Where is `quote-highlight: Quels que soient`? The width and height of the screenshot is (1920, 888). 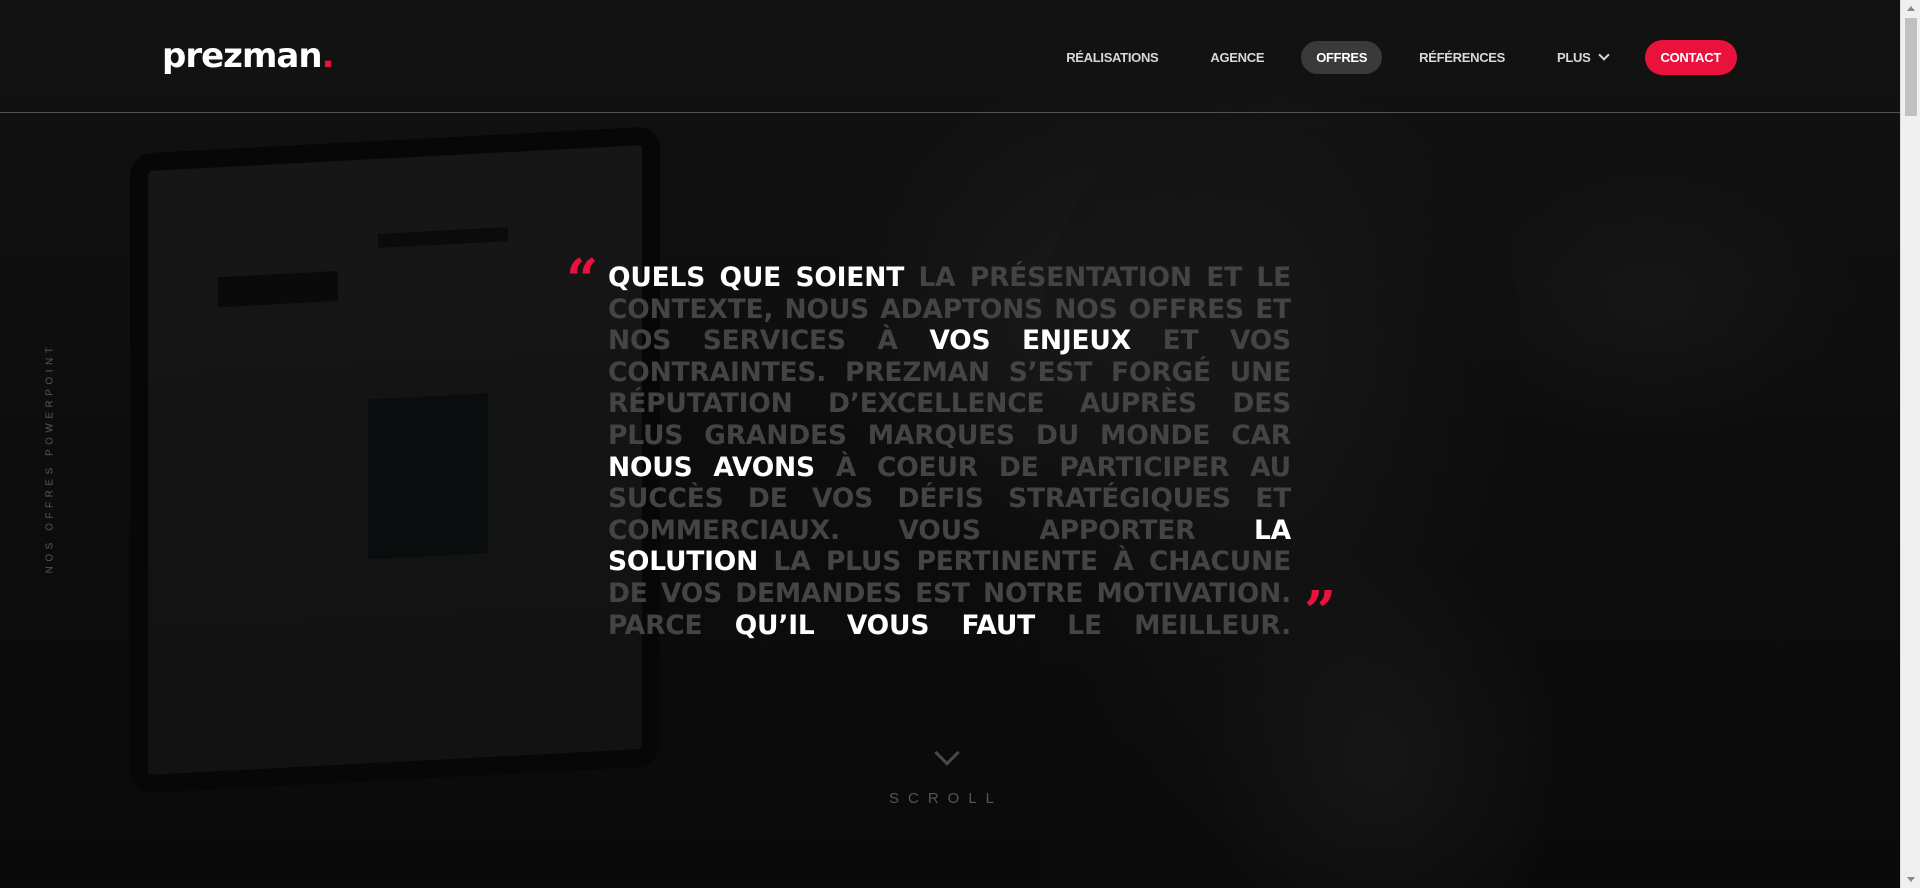
quote-highlight: Quels que soient is located at coordinates (763, 277).